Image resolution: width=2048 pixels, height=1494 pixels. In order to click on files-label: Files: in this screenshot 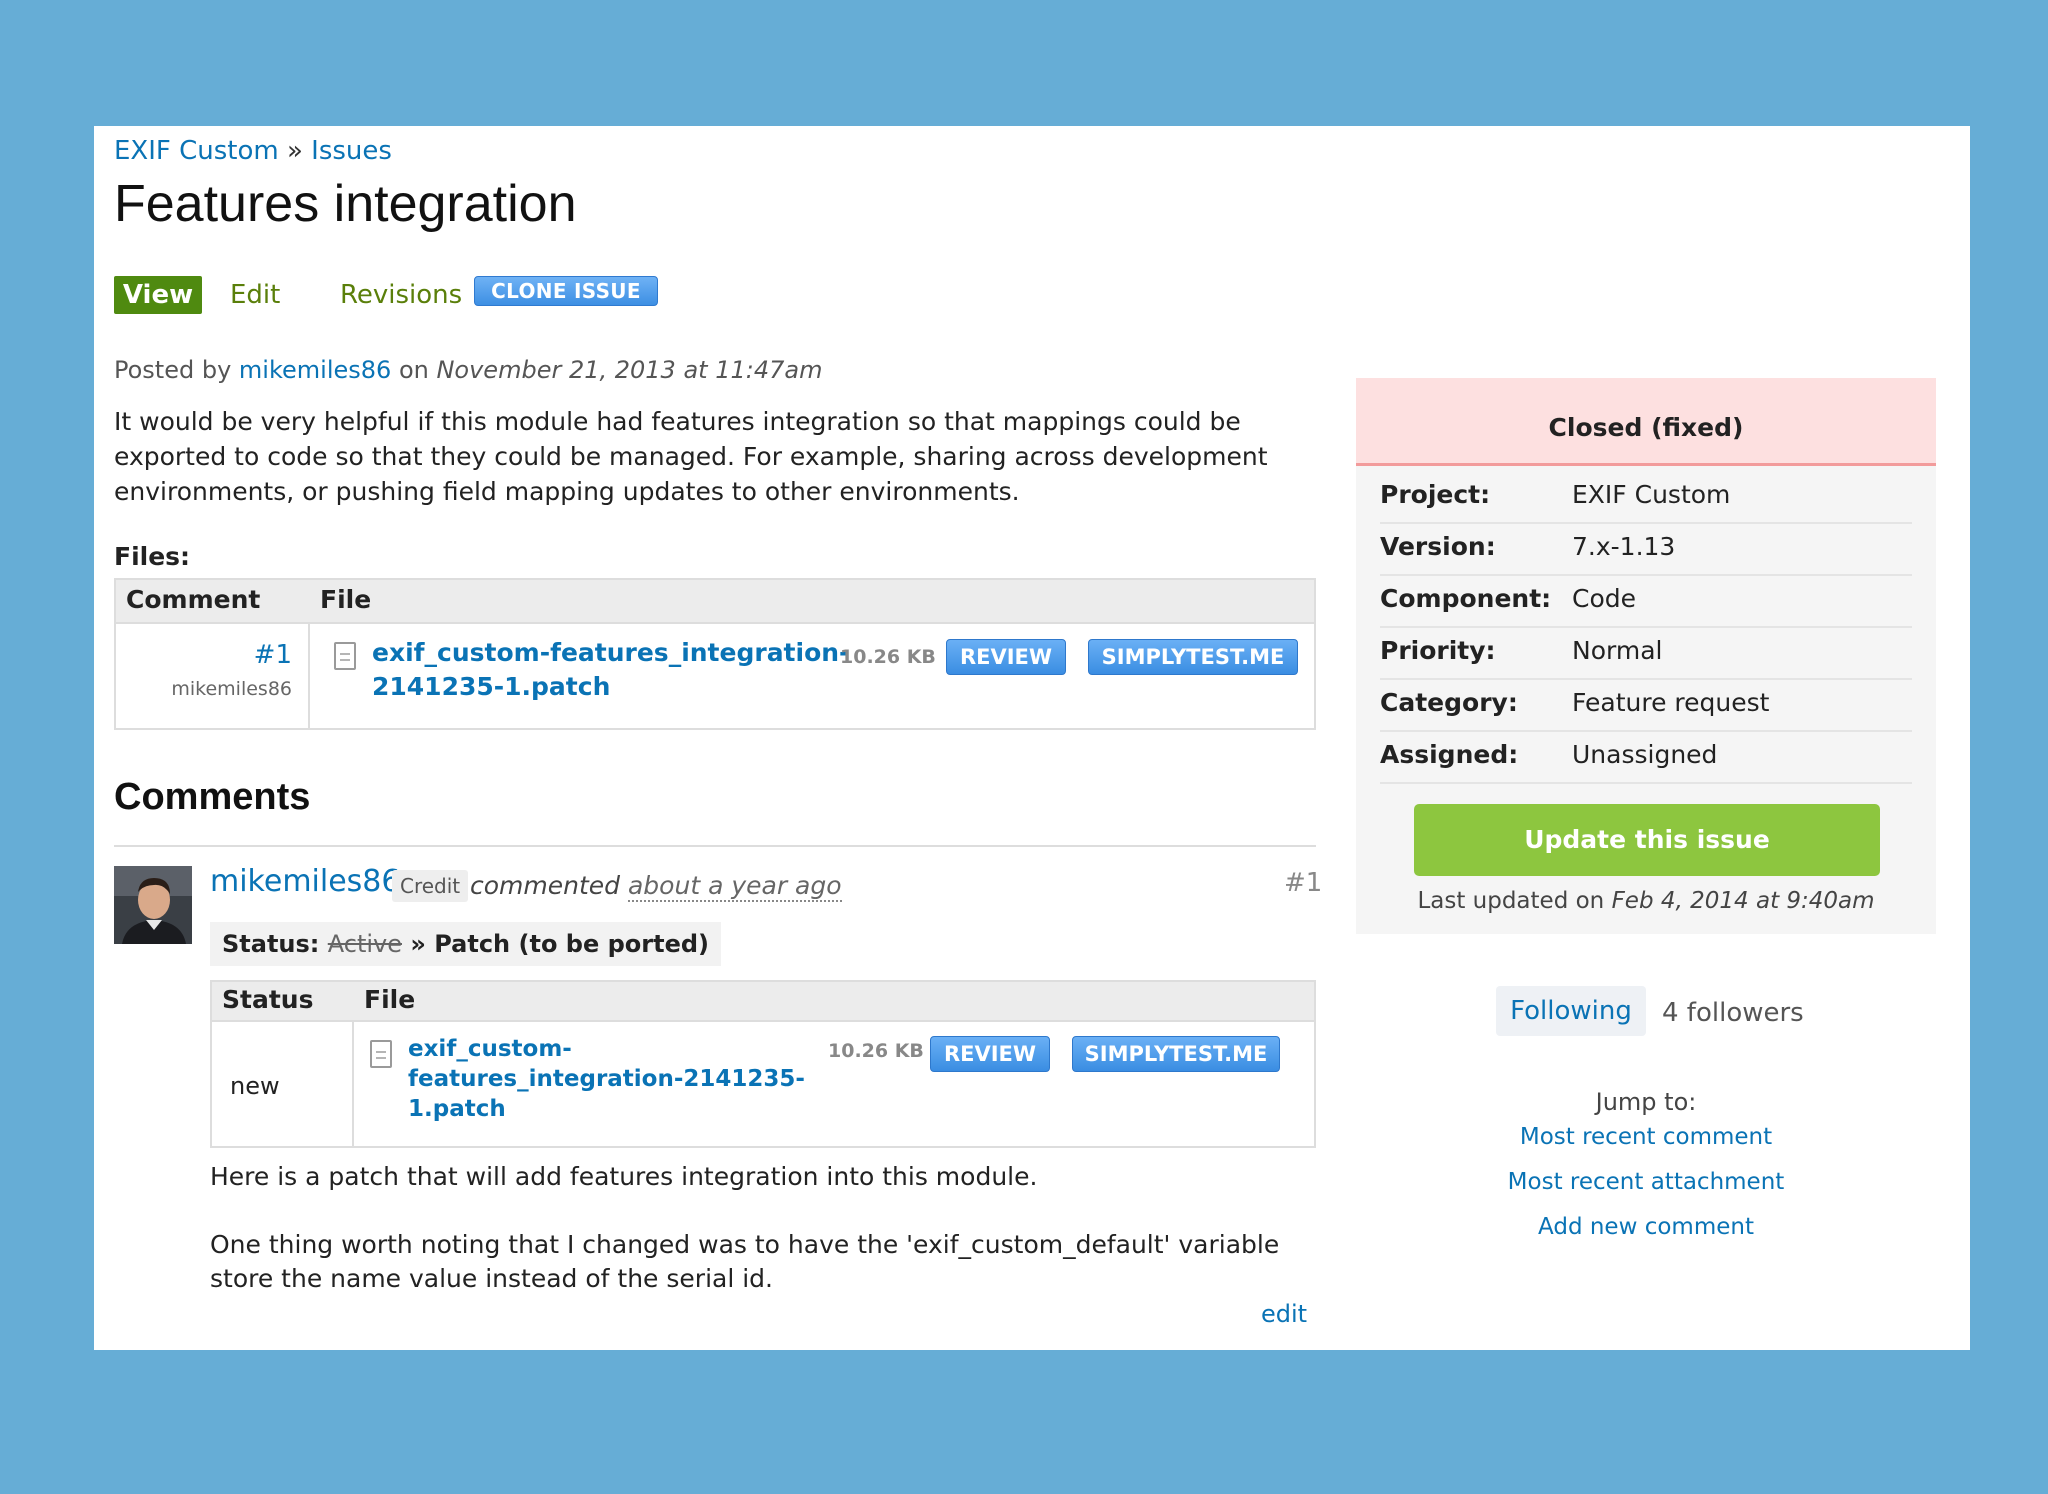, I will do `click(152, 556)`.